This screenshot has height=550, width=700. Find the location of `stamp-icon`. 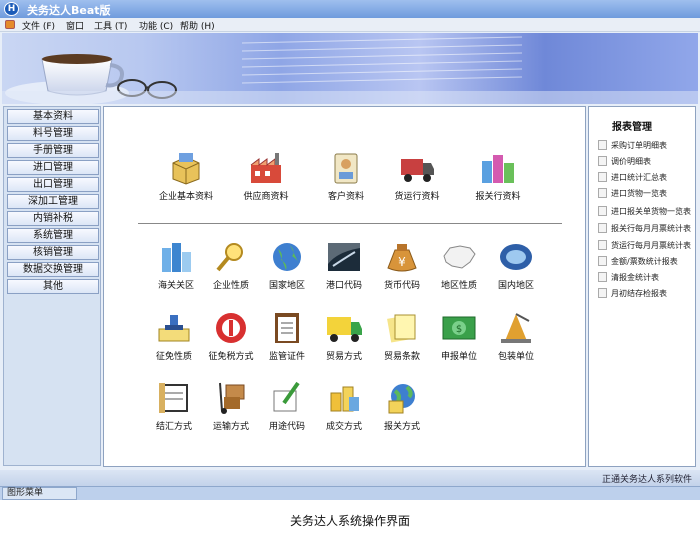

stamp-icon is located at coordinates (174, 328).